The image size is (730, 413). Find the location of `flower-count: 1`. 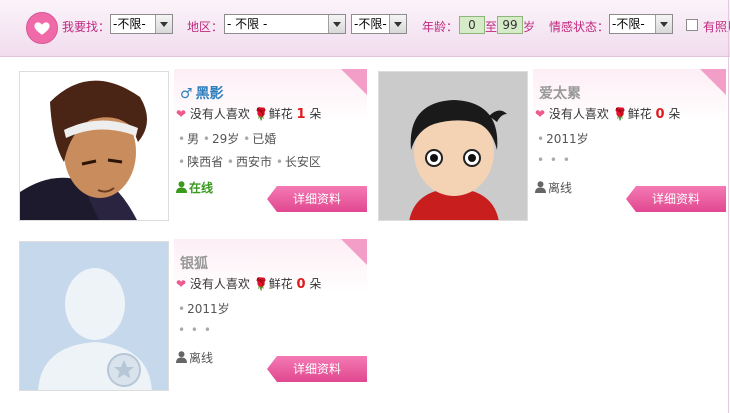

flower-count: 1 is located at coordinates (301, 114).